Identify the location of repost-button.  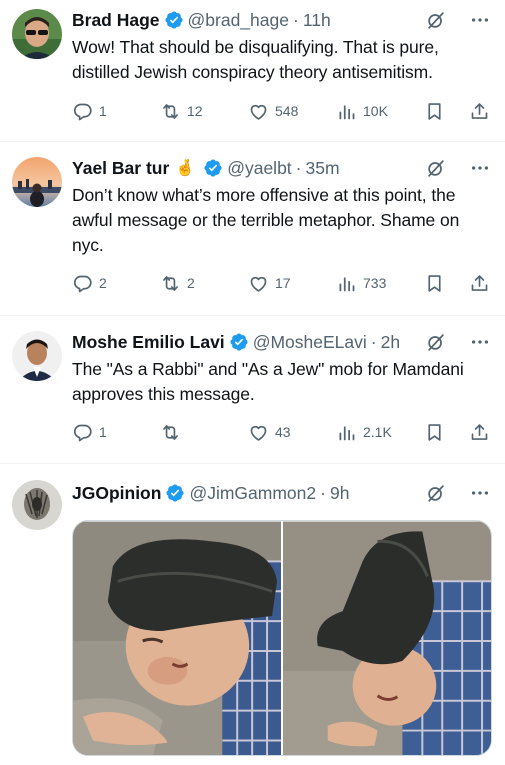
(190, 432).